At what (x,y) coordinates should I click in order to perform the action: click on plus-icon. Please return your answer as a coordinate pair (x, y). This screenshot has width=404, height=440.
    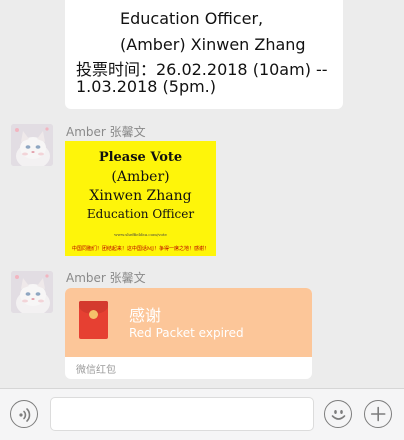
    Looking at the image, I should click on (378, 414).